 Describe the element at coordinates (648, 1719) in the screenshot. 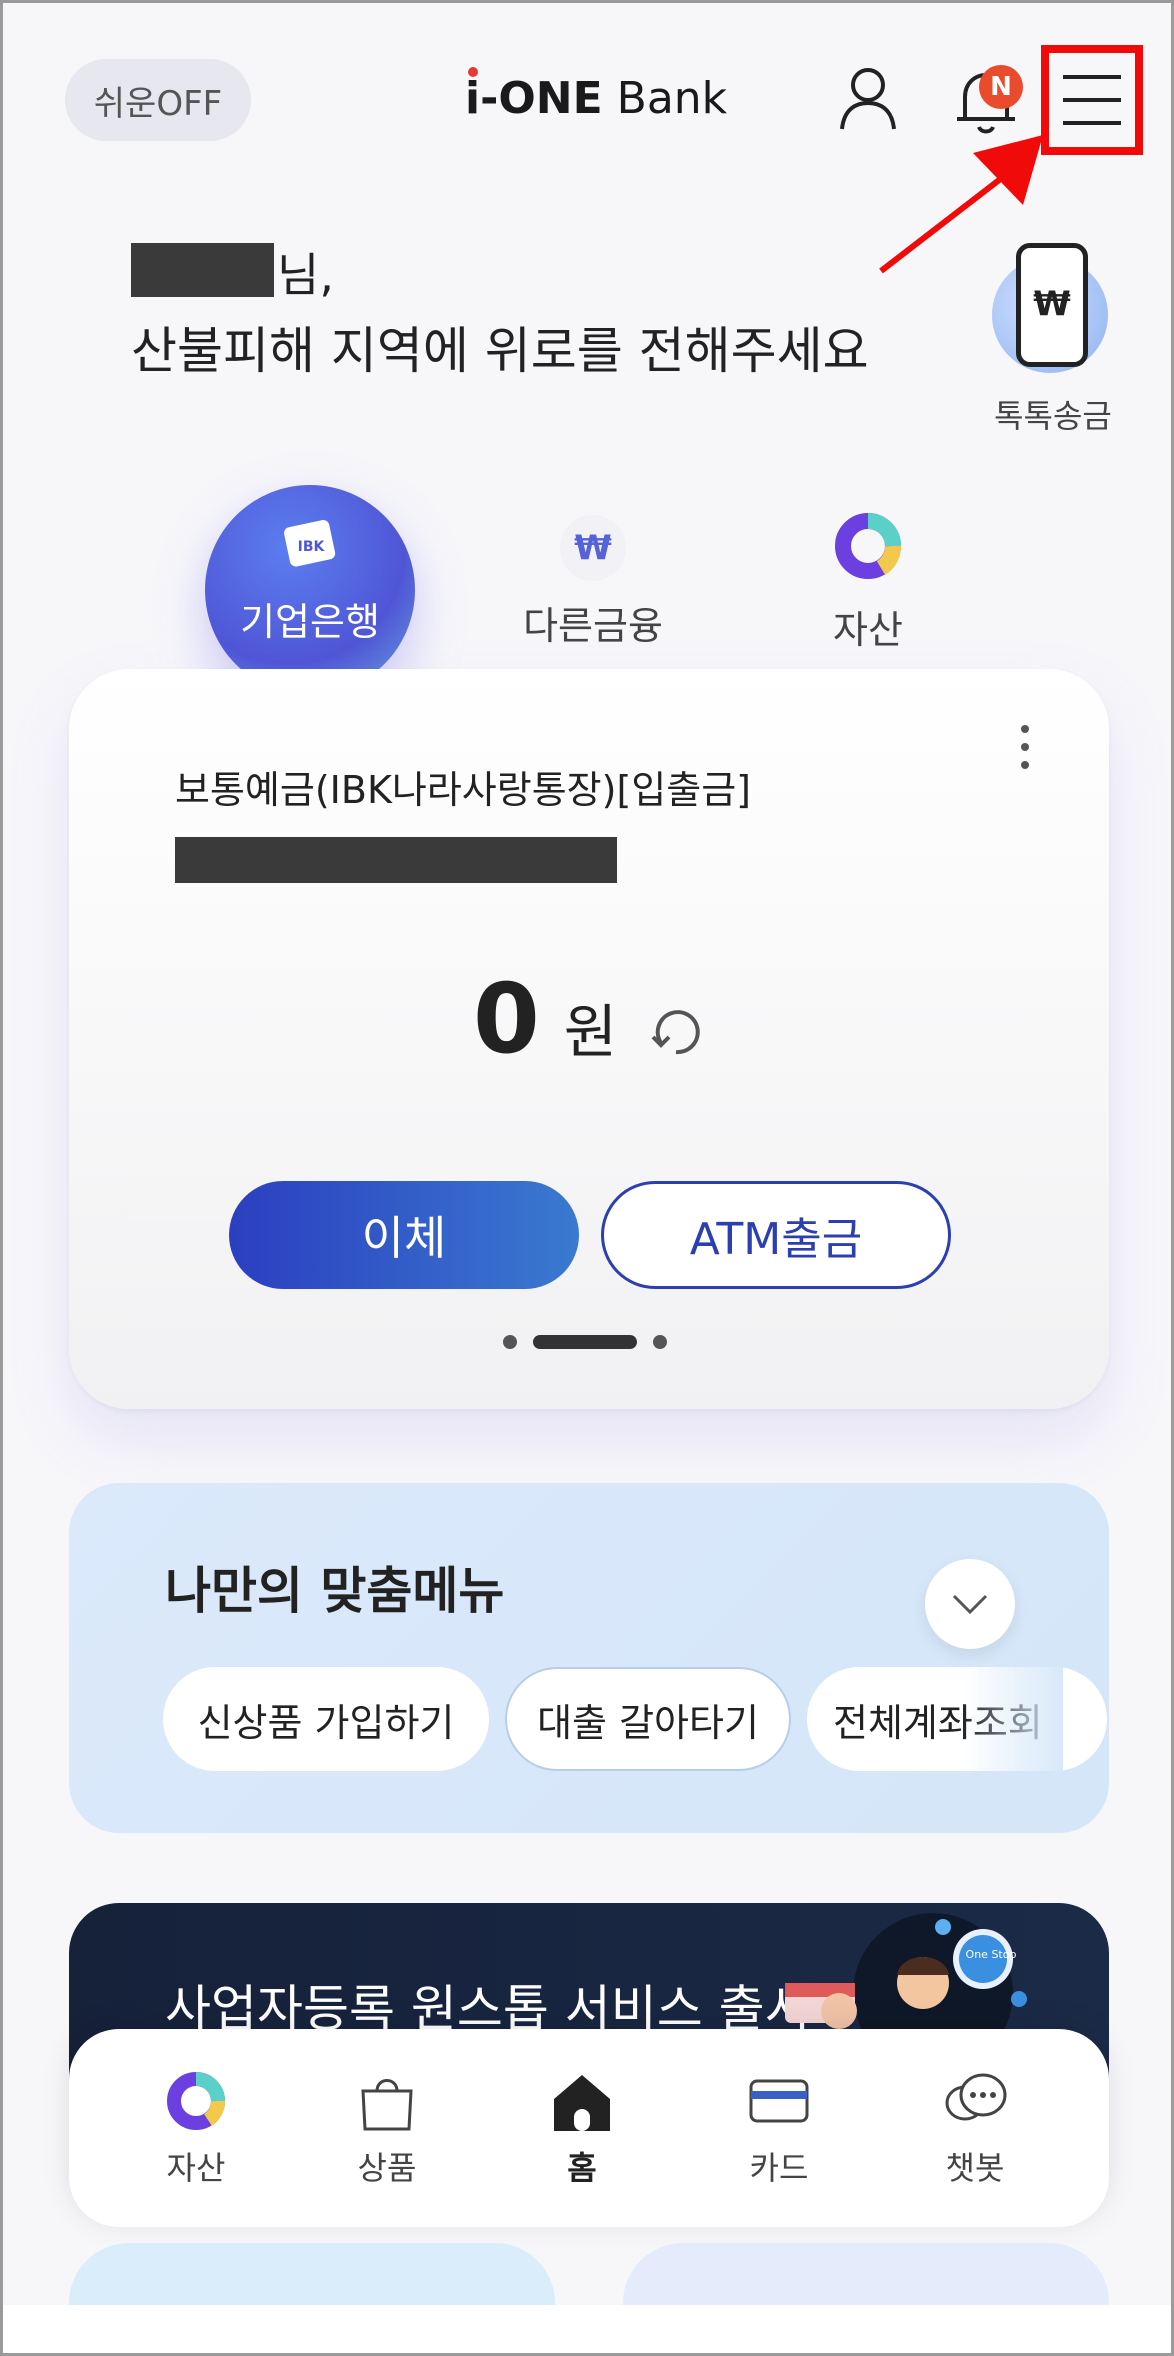

I see `menu-chip-loan-switch: 대출 갈아타기` at that location.